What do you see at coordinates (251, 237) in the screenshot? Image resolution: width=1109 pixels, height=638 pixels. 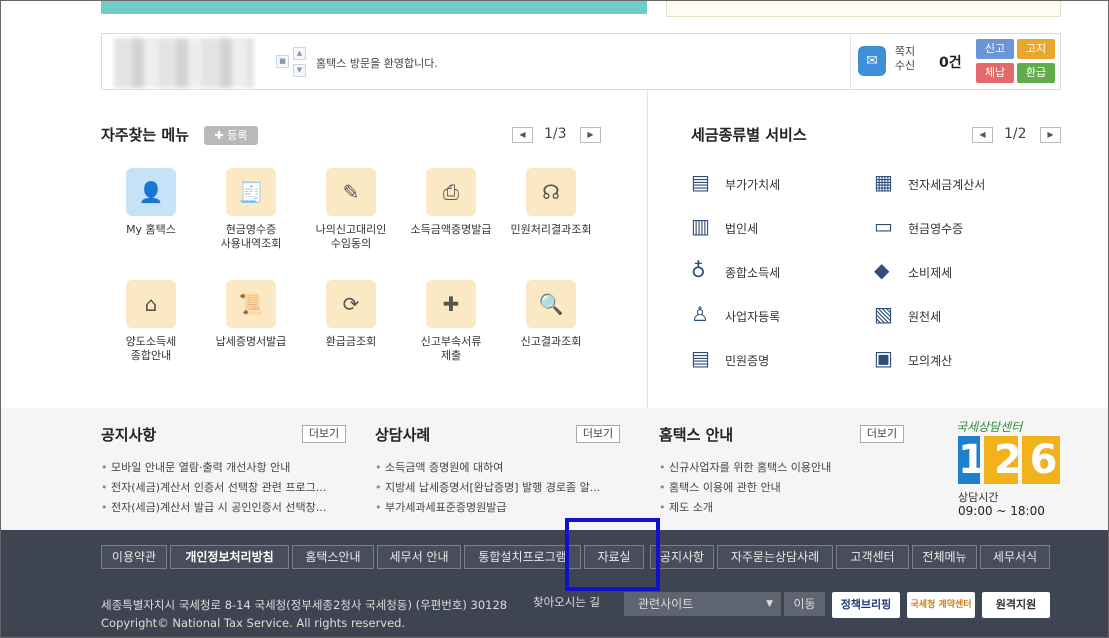 I see `favorite-label: 현금영수증 사용내역조회` at bounding box center [251, 237].